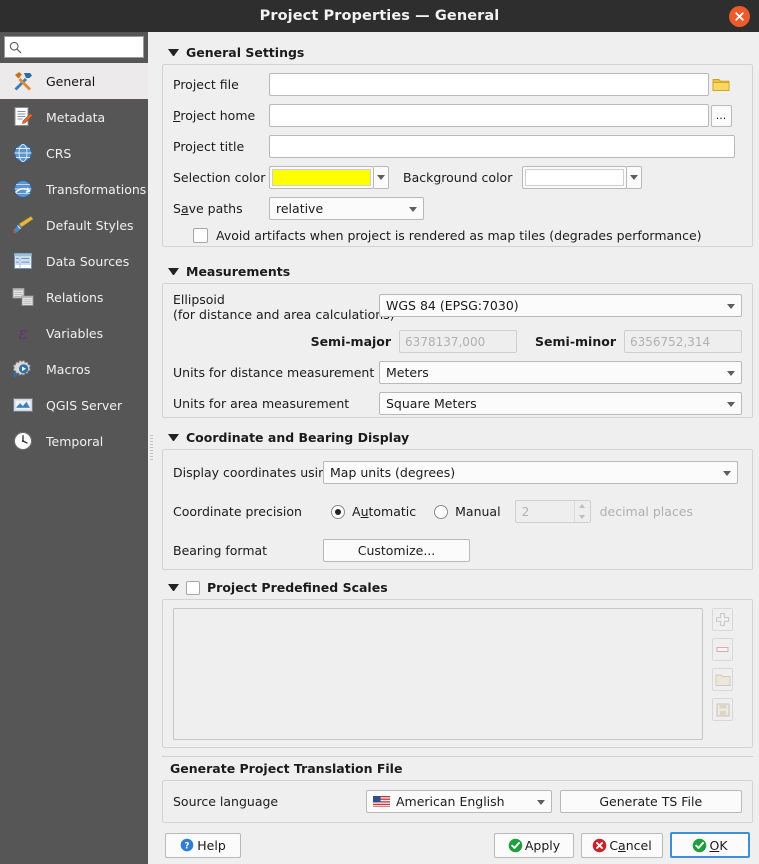 This screenshot has height=864, width=759. What do you see at coordinates (23, 117) in the screenshot?
I see `document-pencil-icon` at bounding box center [23, 117].